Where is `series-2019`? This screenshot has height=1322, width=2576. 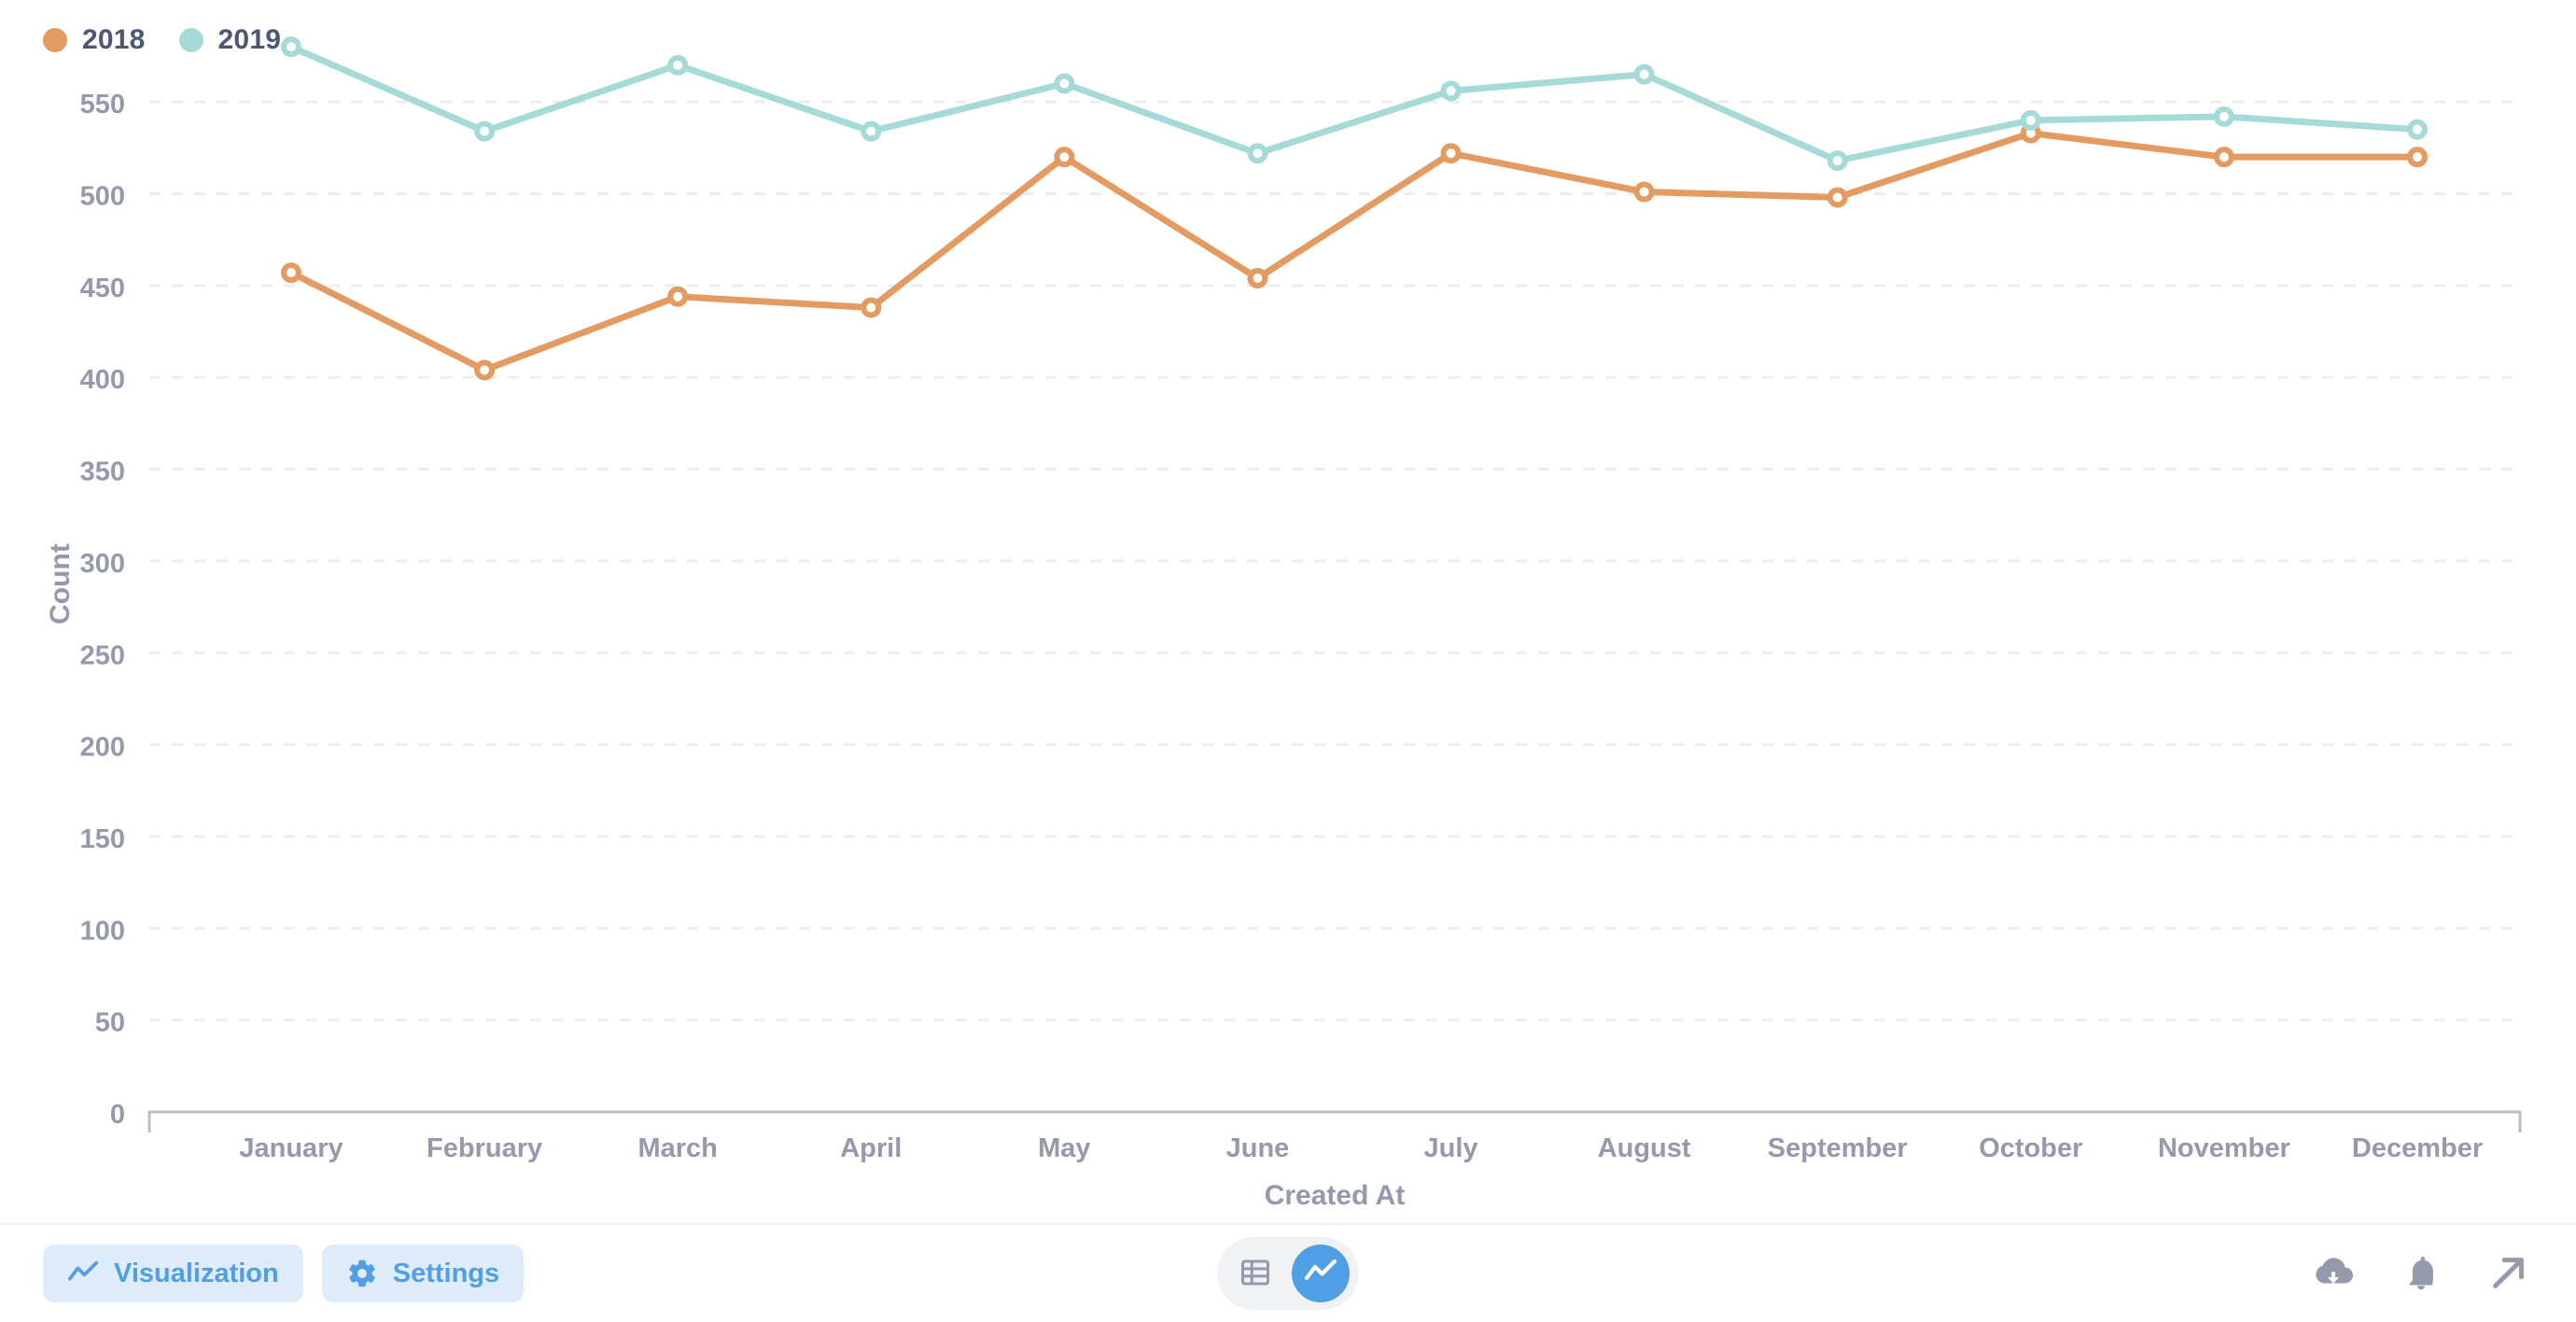
series-2019 is located at coordinates (1354, 104).